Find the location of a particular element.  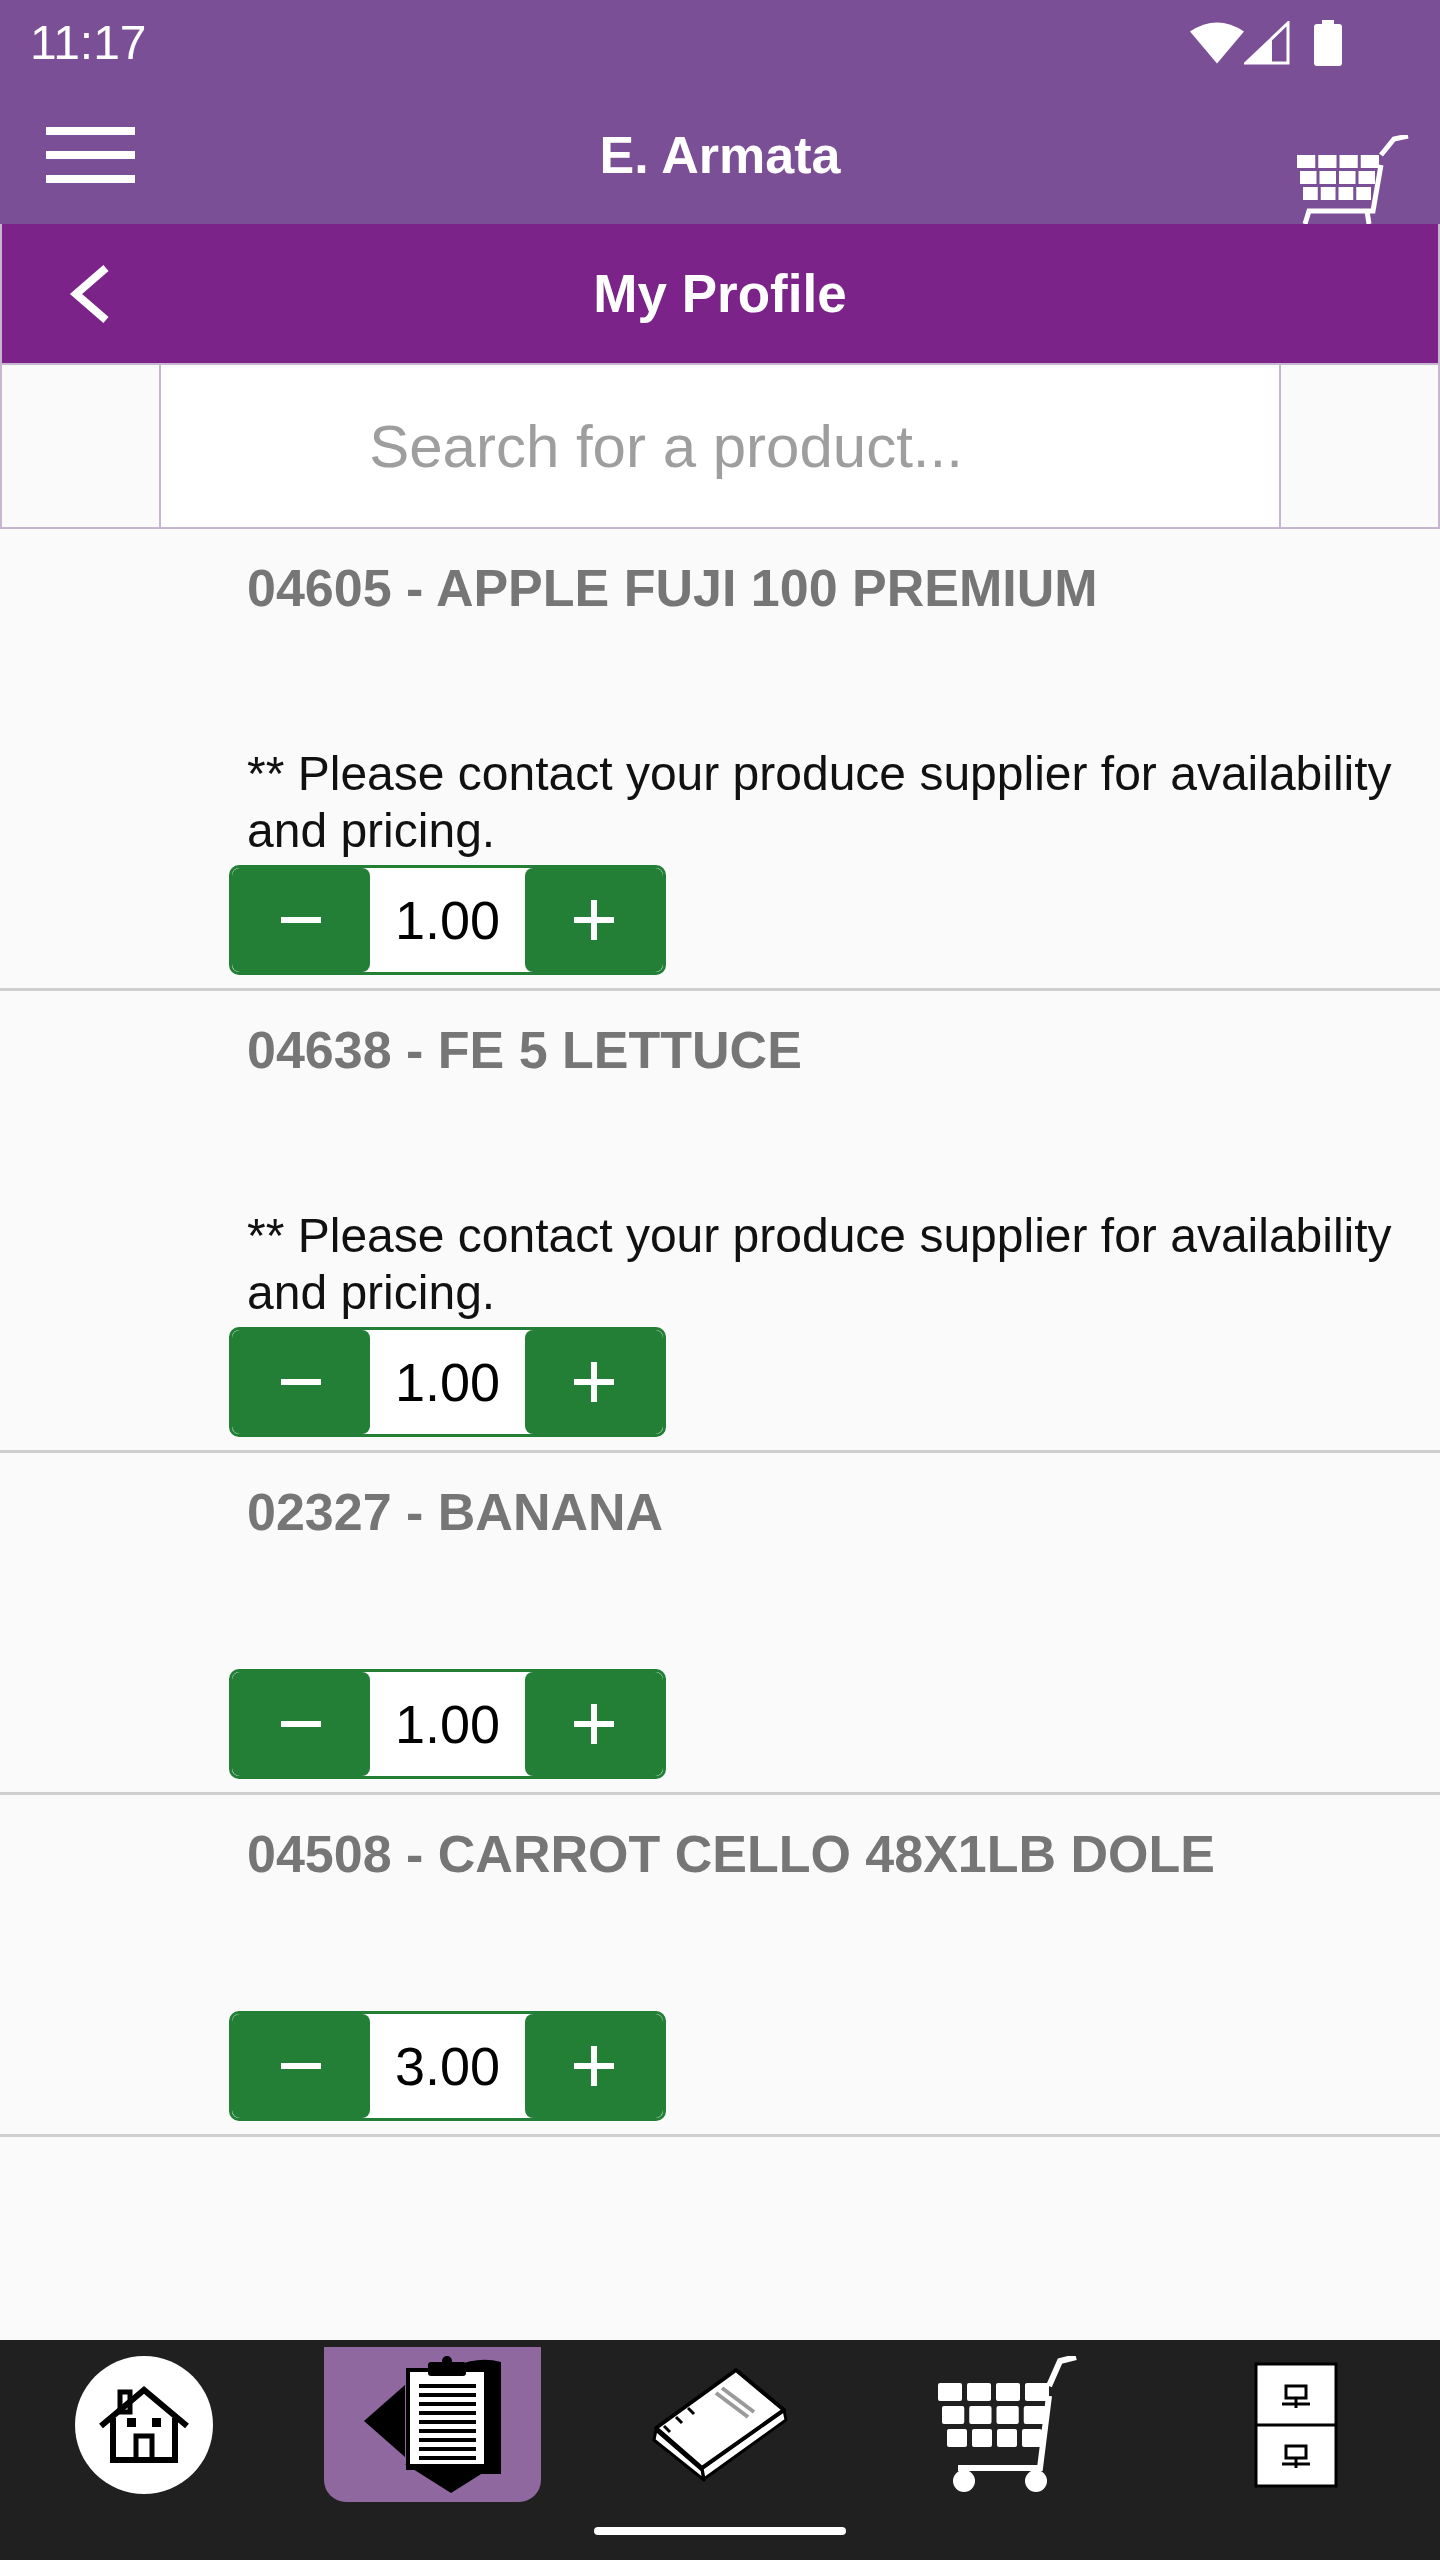

chevron-left-icon is located at coordinates (89, 293).